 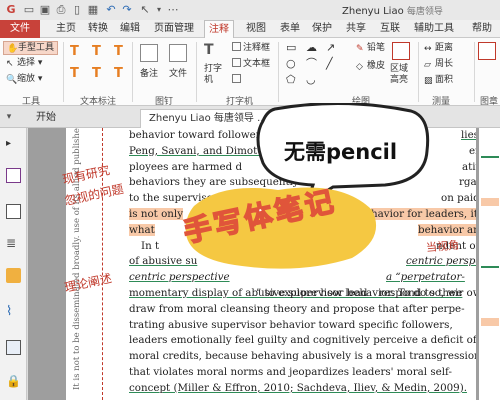 I want to click on menu-form: 表单, so click(x=290, y=29).